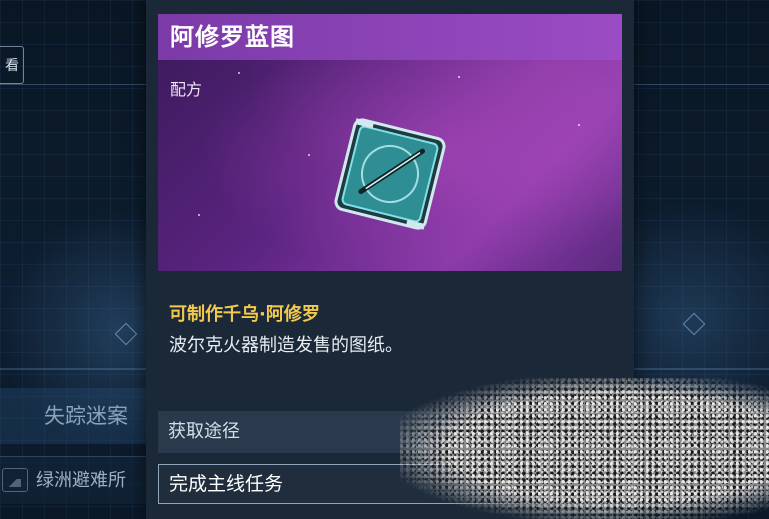  I want to click on item-description: 波尔克火器制造发售的图纸。, so click(286, 345).